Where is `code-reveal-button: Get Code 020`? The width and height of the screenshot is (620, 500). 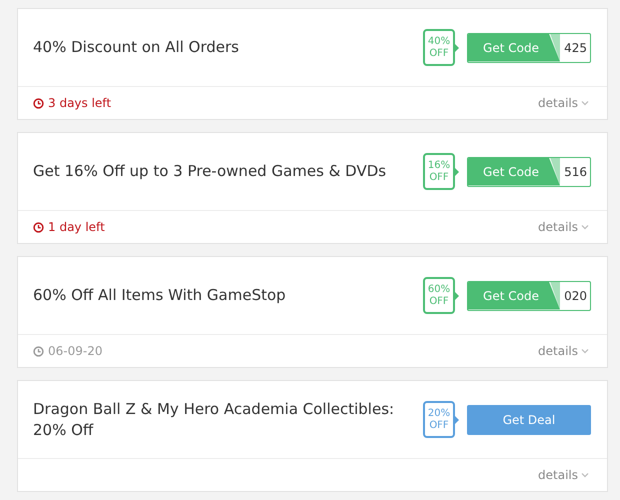
code-reveal-button: Get Code 020 is located at coordinates (529, 295).